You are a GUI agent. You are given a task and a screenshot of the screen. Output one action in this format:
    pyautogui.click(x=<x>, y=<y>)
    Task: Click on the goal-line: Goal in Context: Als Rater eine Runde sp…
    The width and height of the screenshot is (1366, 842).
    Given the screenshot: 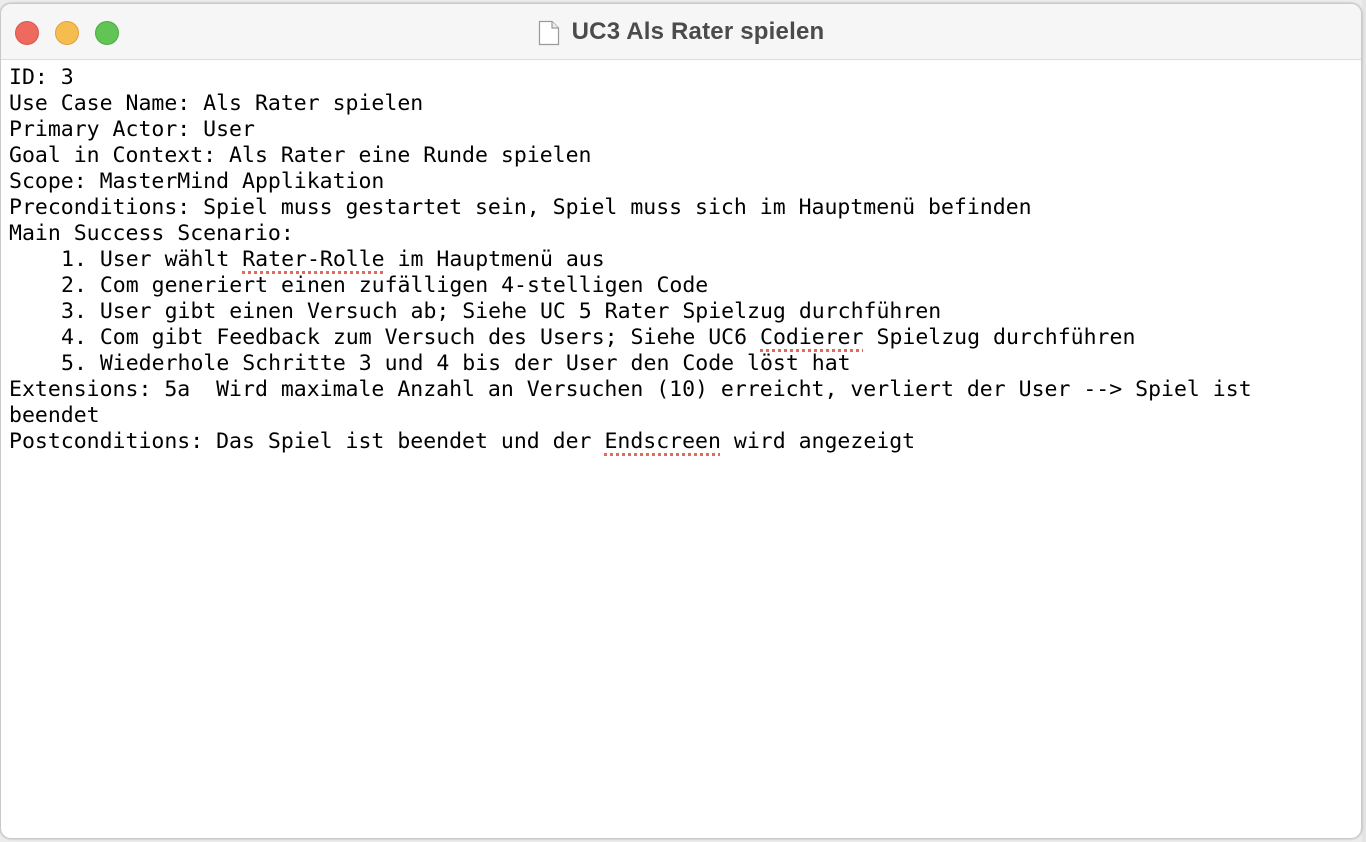 What is the action you would take?
    pyautogui.click(x=300, y=155)
    